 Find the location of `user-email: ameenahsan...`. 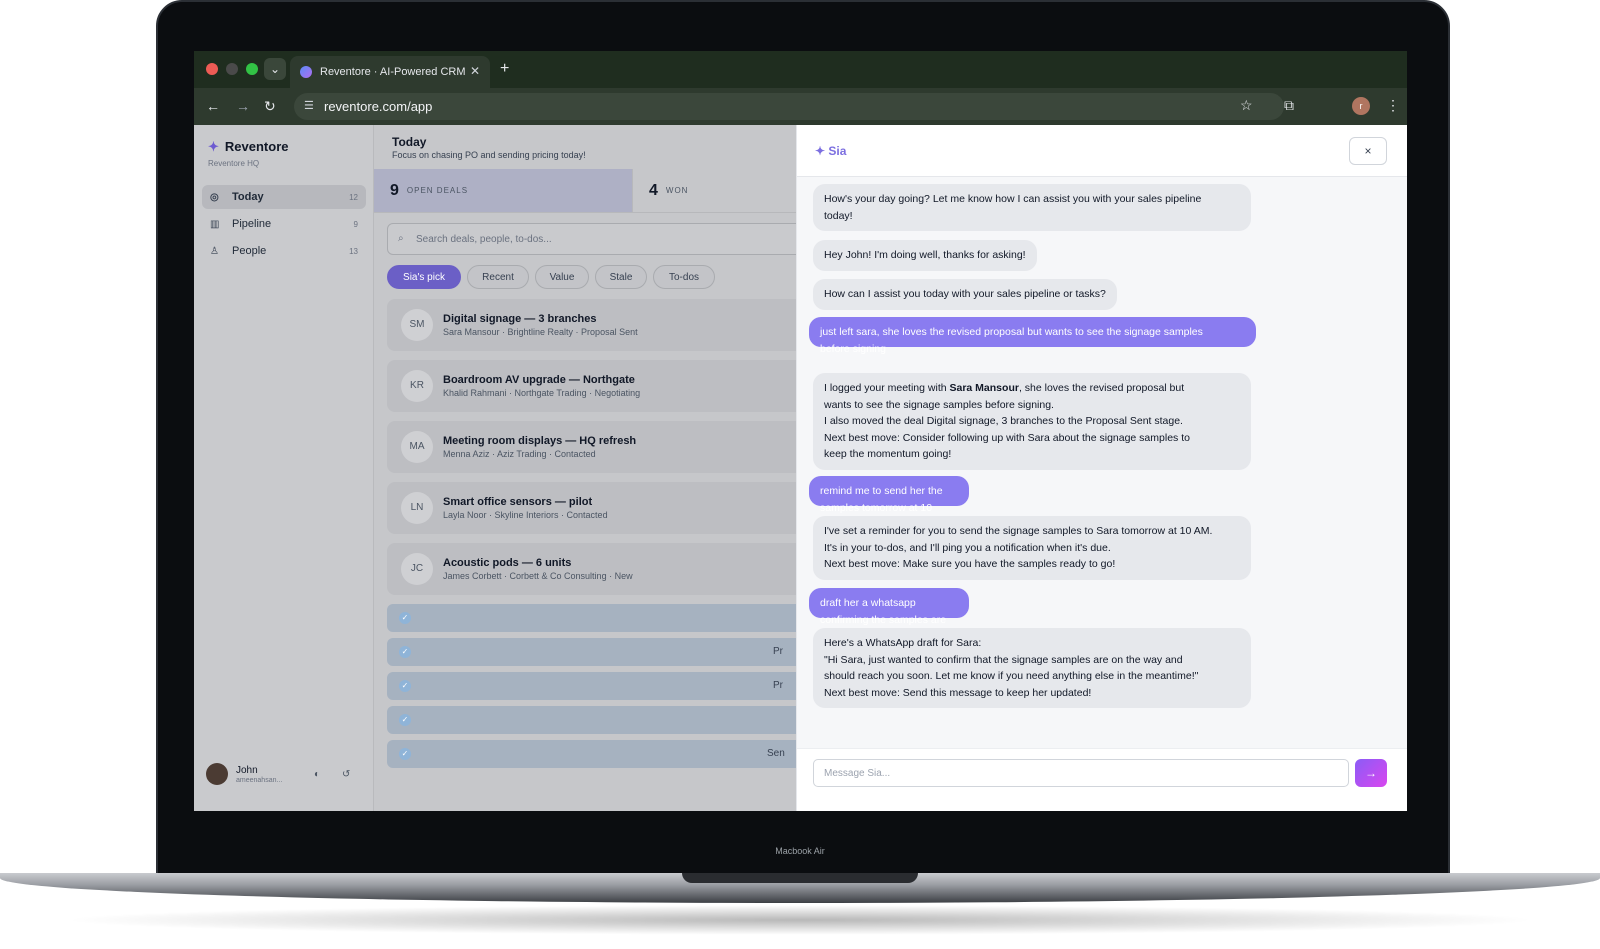

user-email: ameenahsan... is located at coordinates (259, 780).